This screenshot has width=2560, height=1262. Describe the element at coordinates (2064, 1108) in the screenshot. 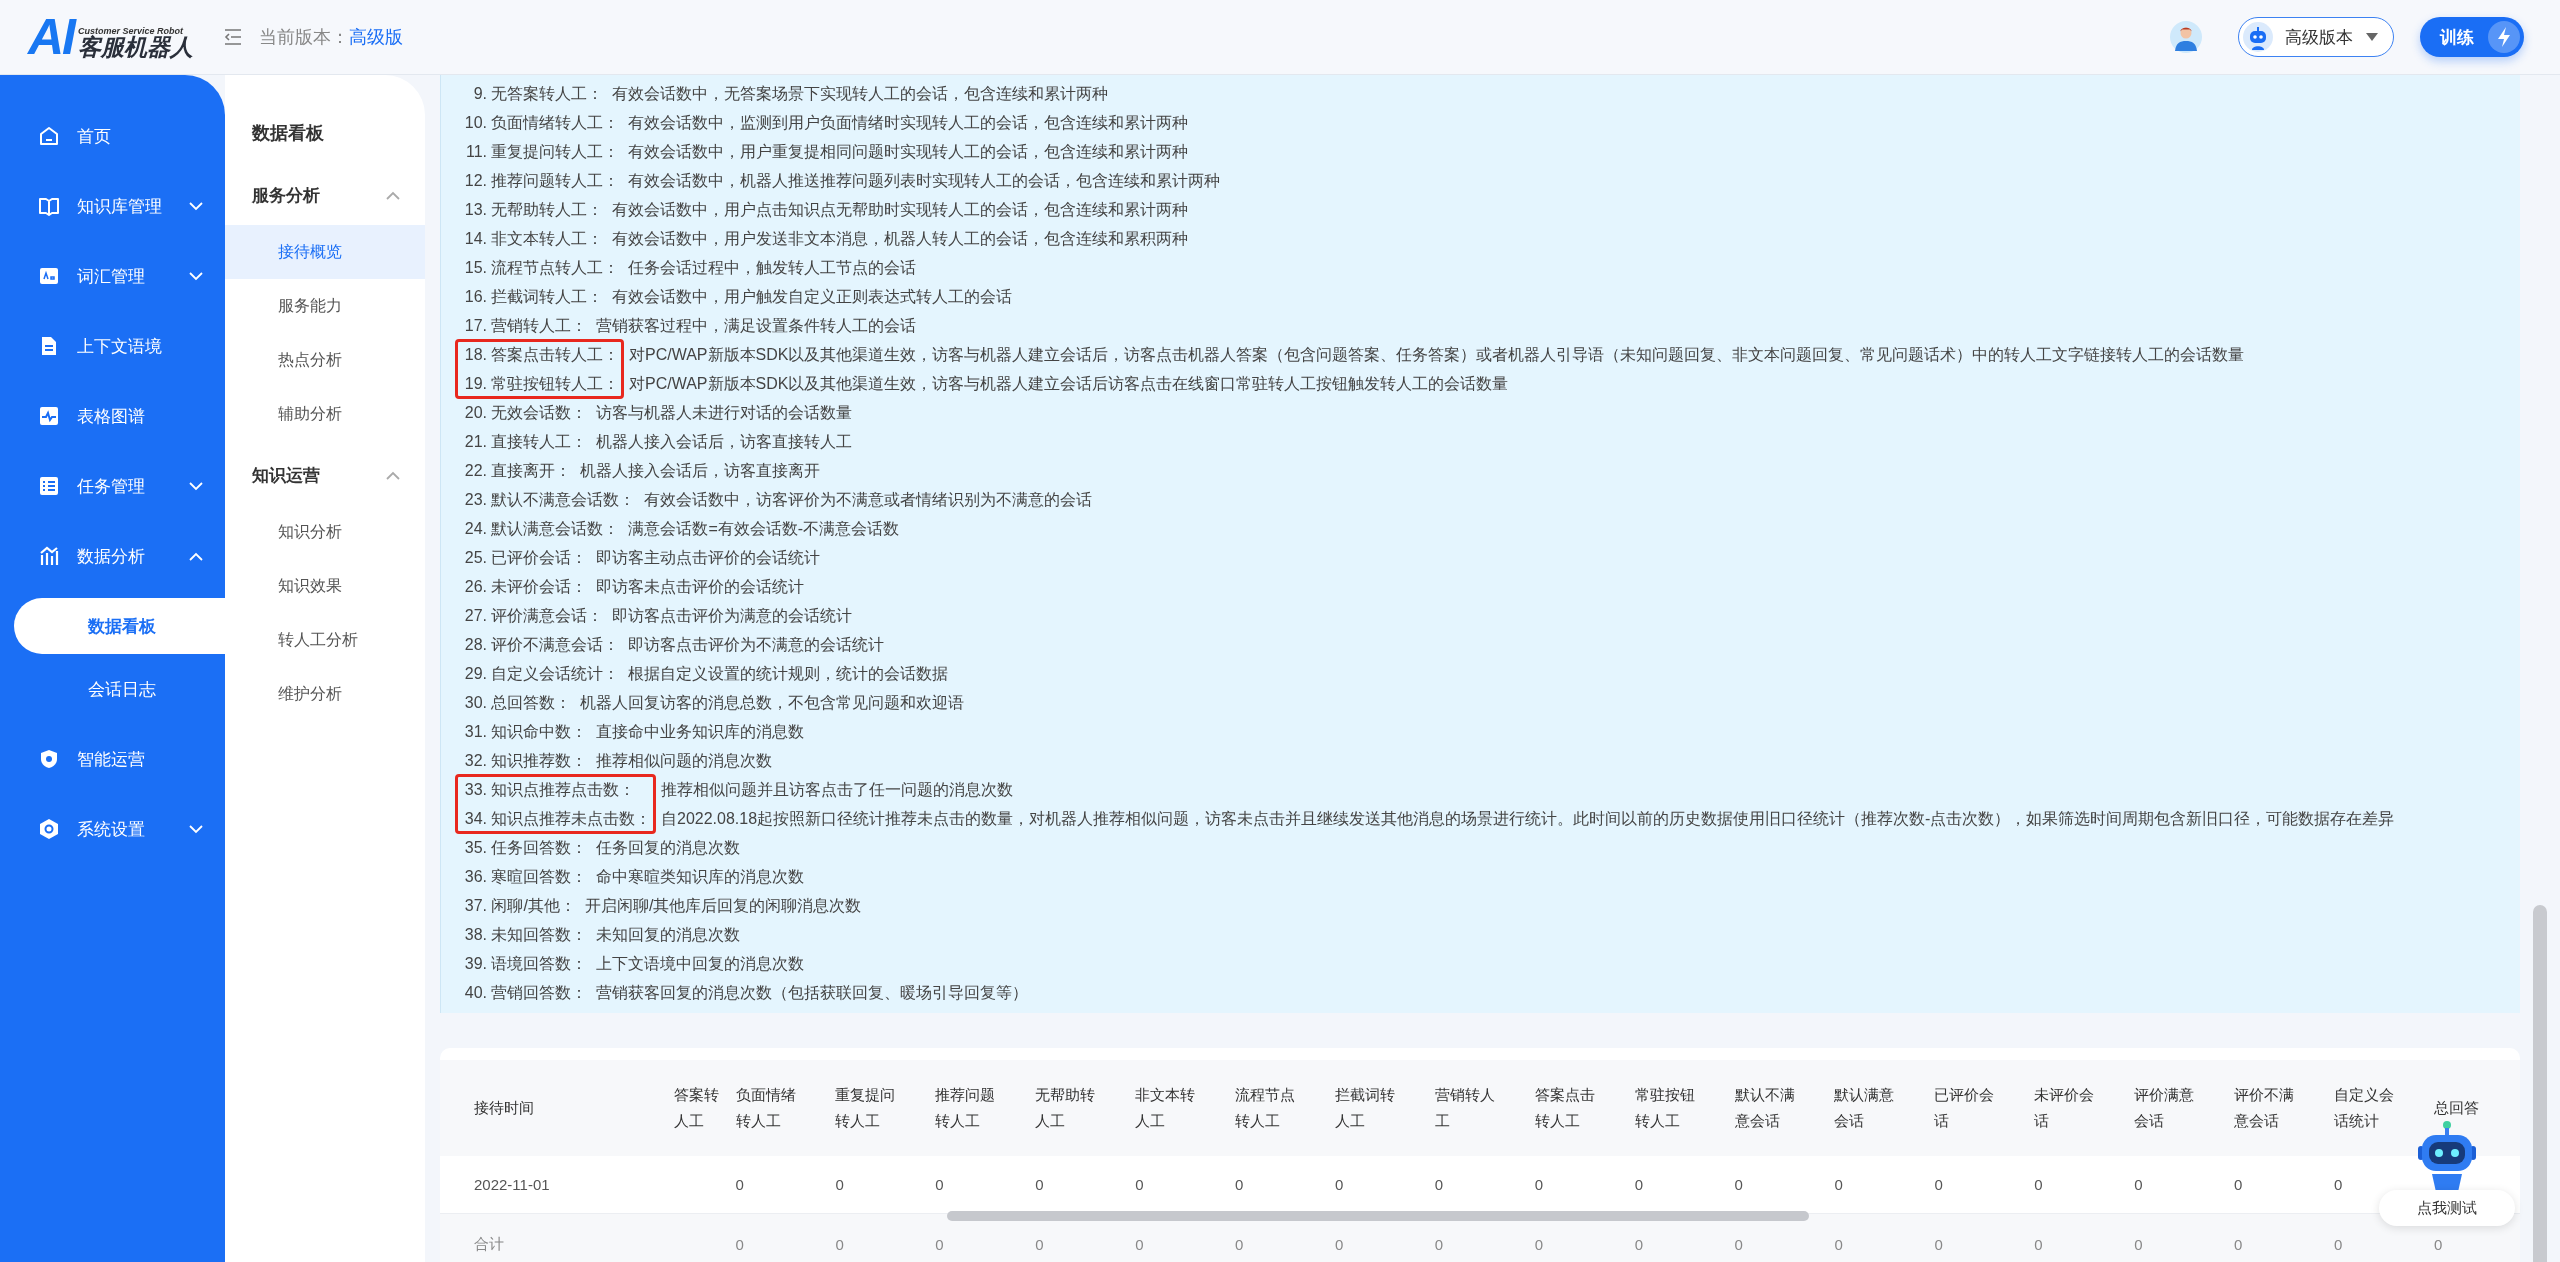

I see `column-header: 未评价会话` at that location.